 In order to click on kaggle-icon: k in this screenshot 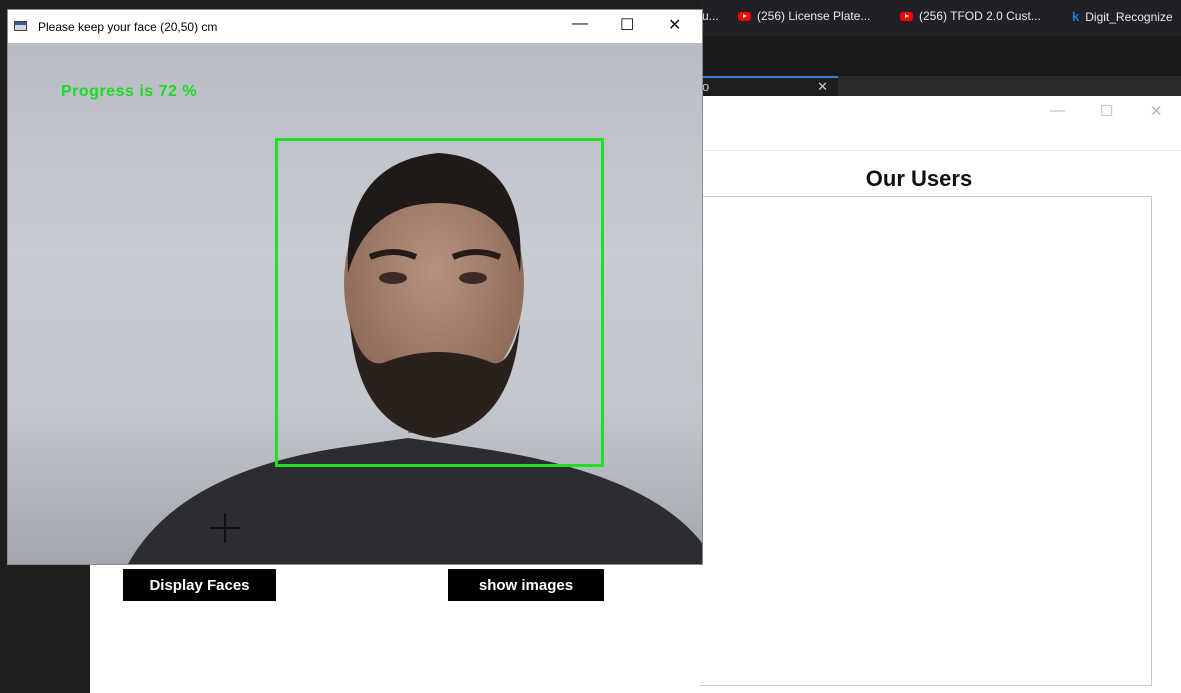, I will do `click(1076, 16)`.